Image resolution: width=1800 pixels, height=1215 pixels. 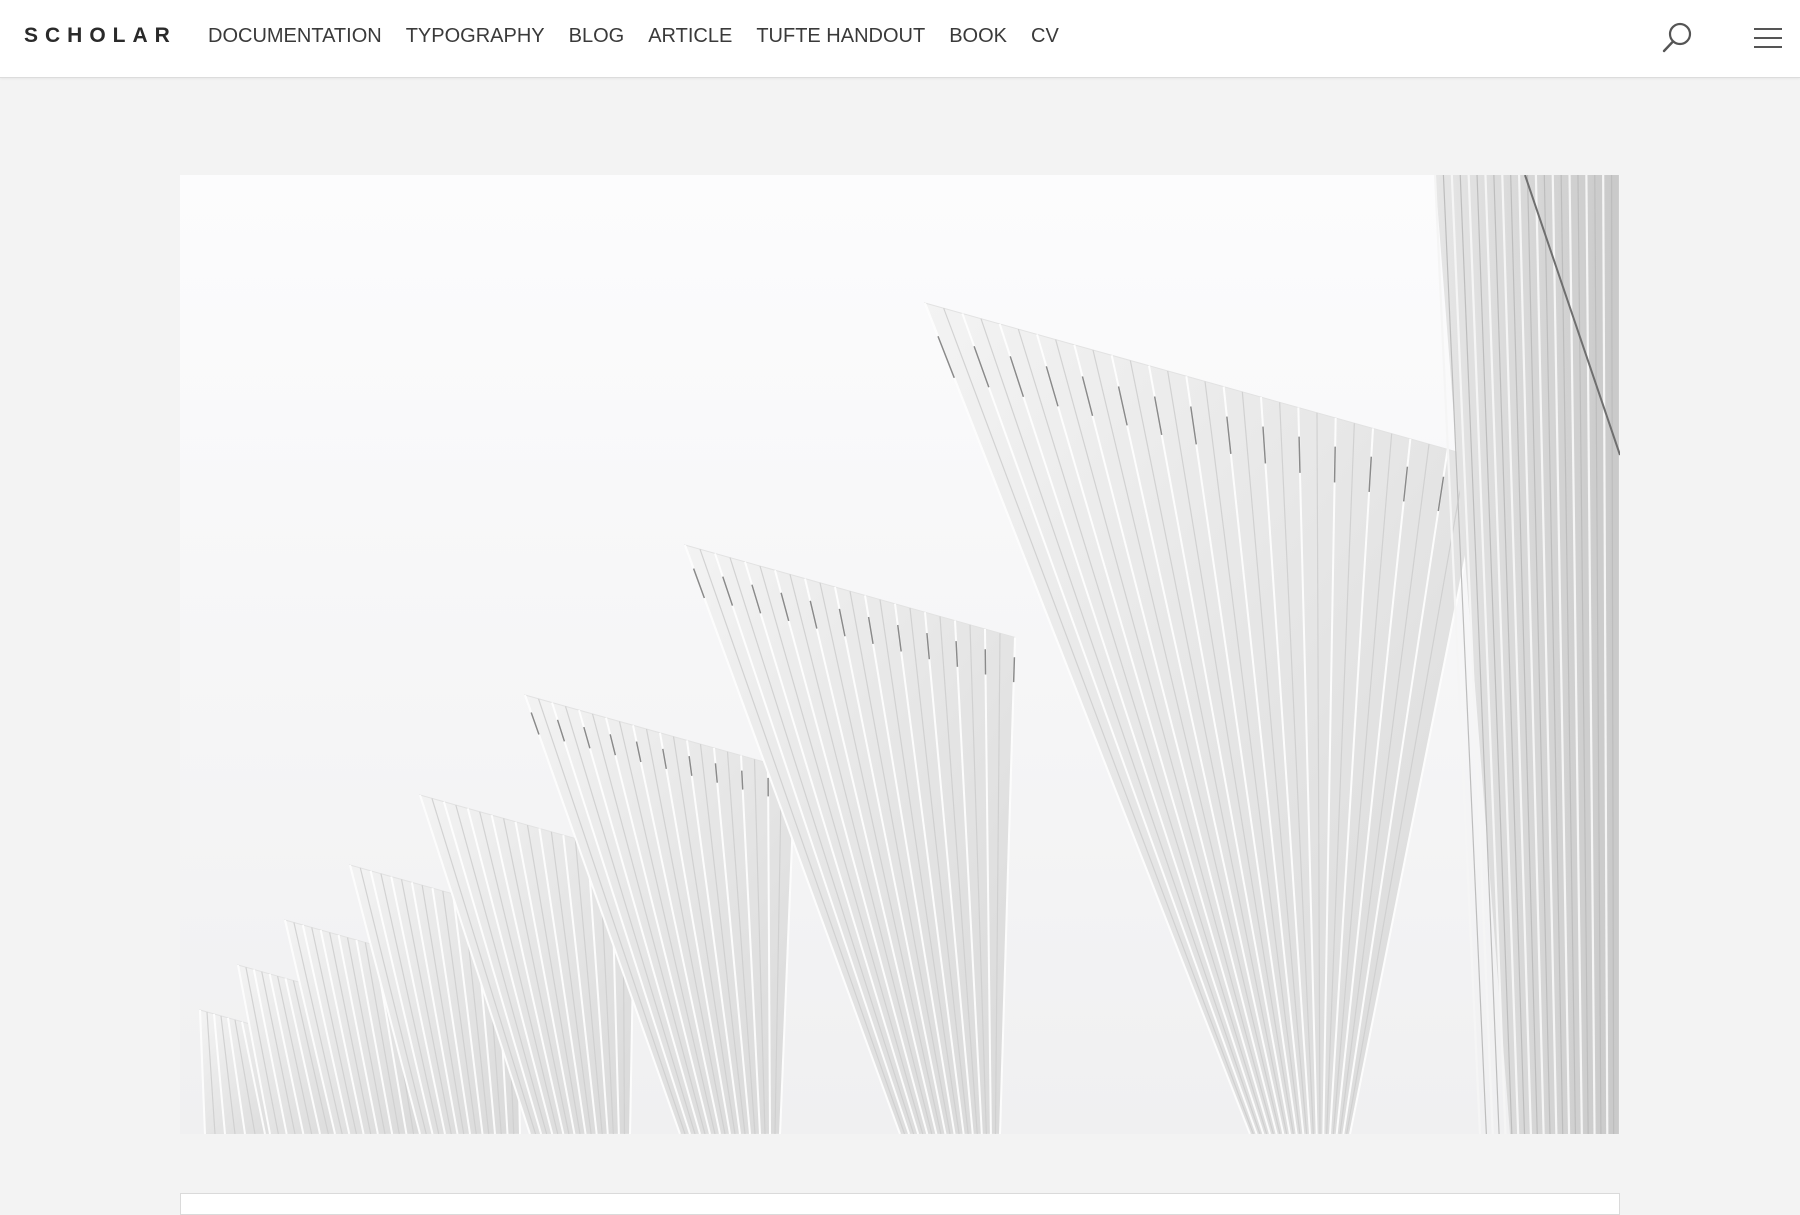 What do you see at coordinates (295, 36) in the screenshot?
I see `nav-link-documentation: DOCUMENTATION` at bounding box center [295, 36].